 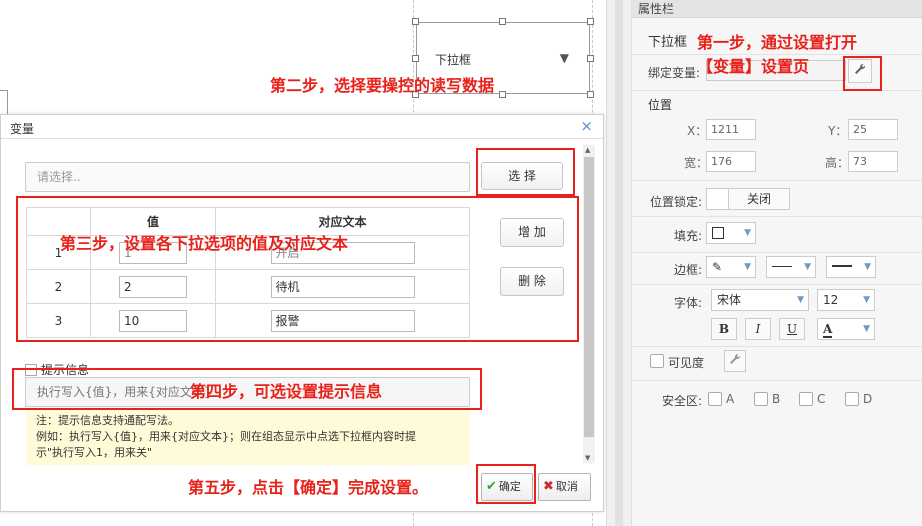 I want to click on position-lock-toggle: 关闭, so click(x=748, y=199).